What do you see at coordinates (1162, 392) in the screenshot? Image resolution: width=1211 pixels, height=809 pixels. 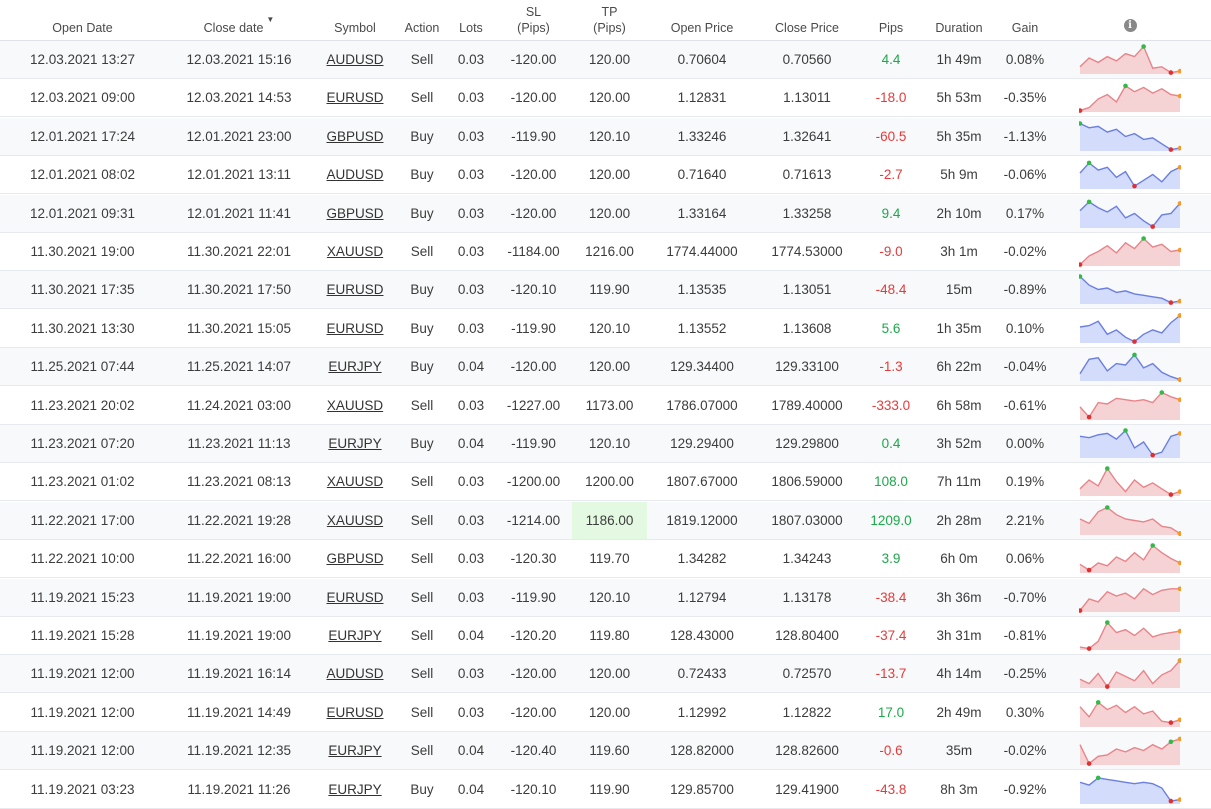 I see `sparkline-high-dot` at bounding box center [1162, 392].